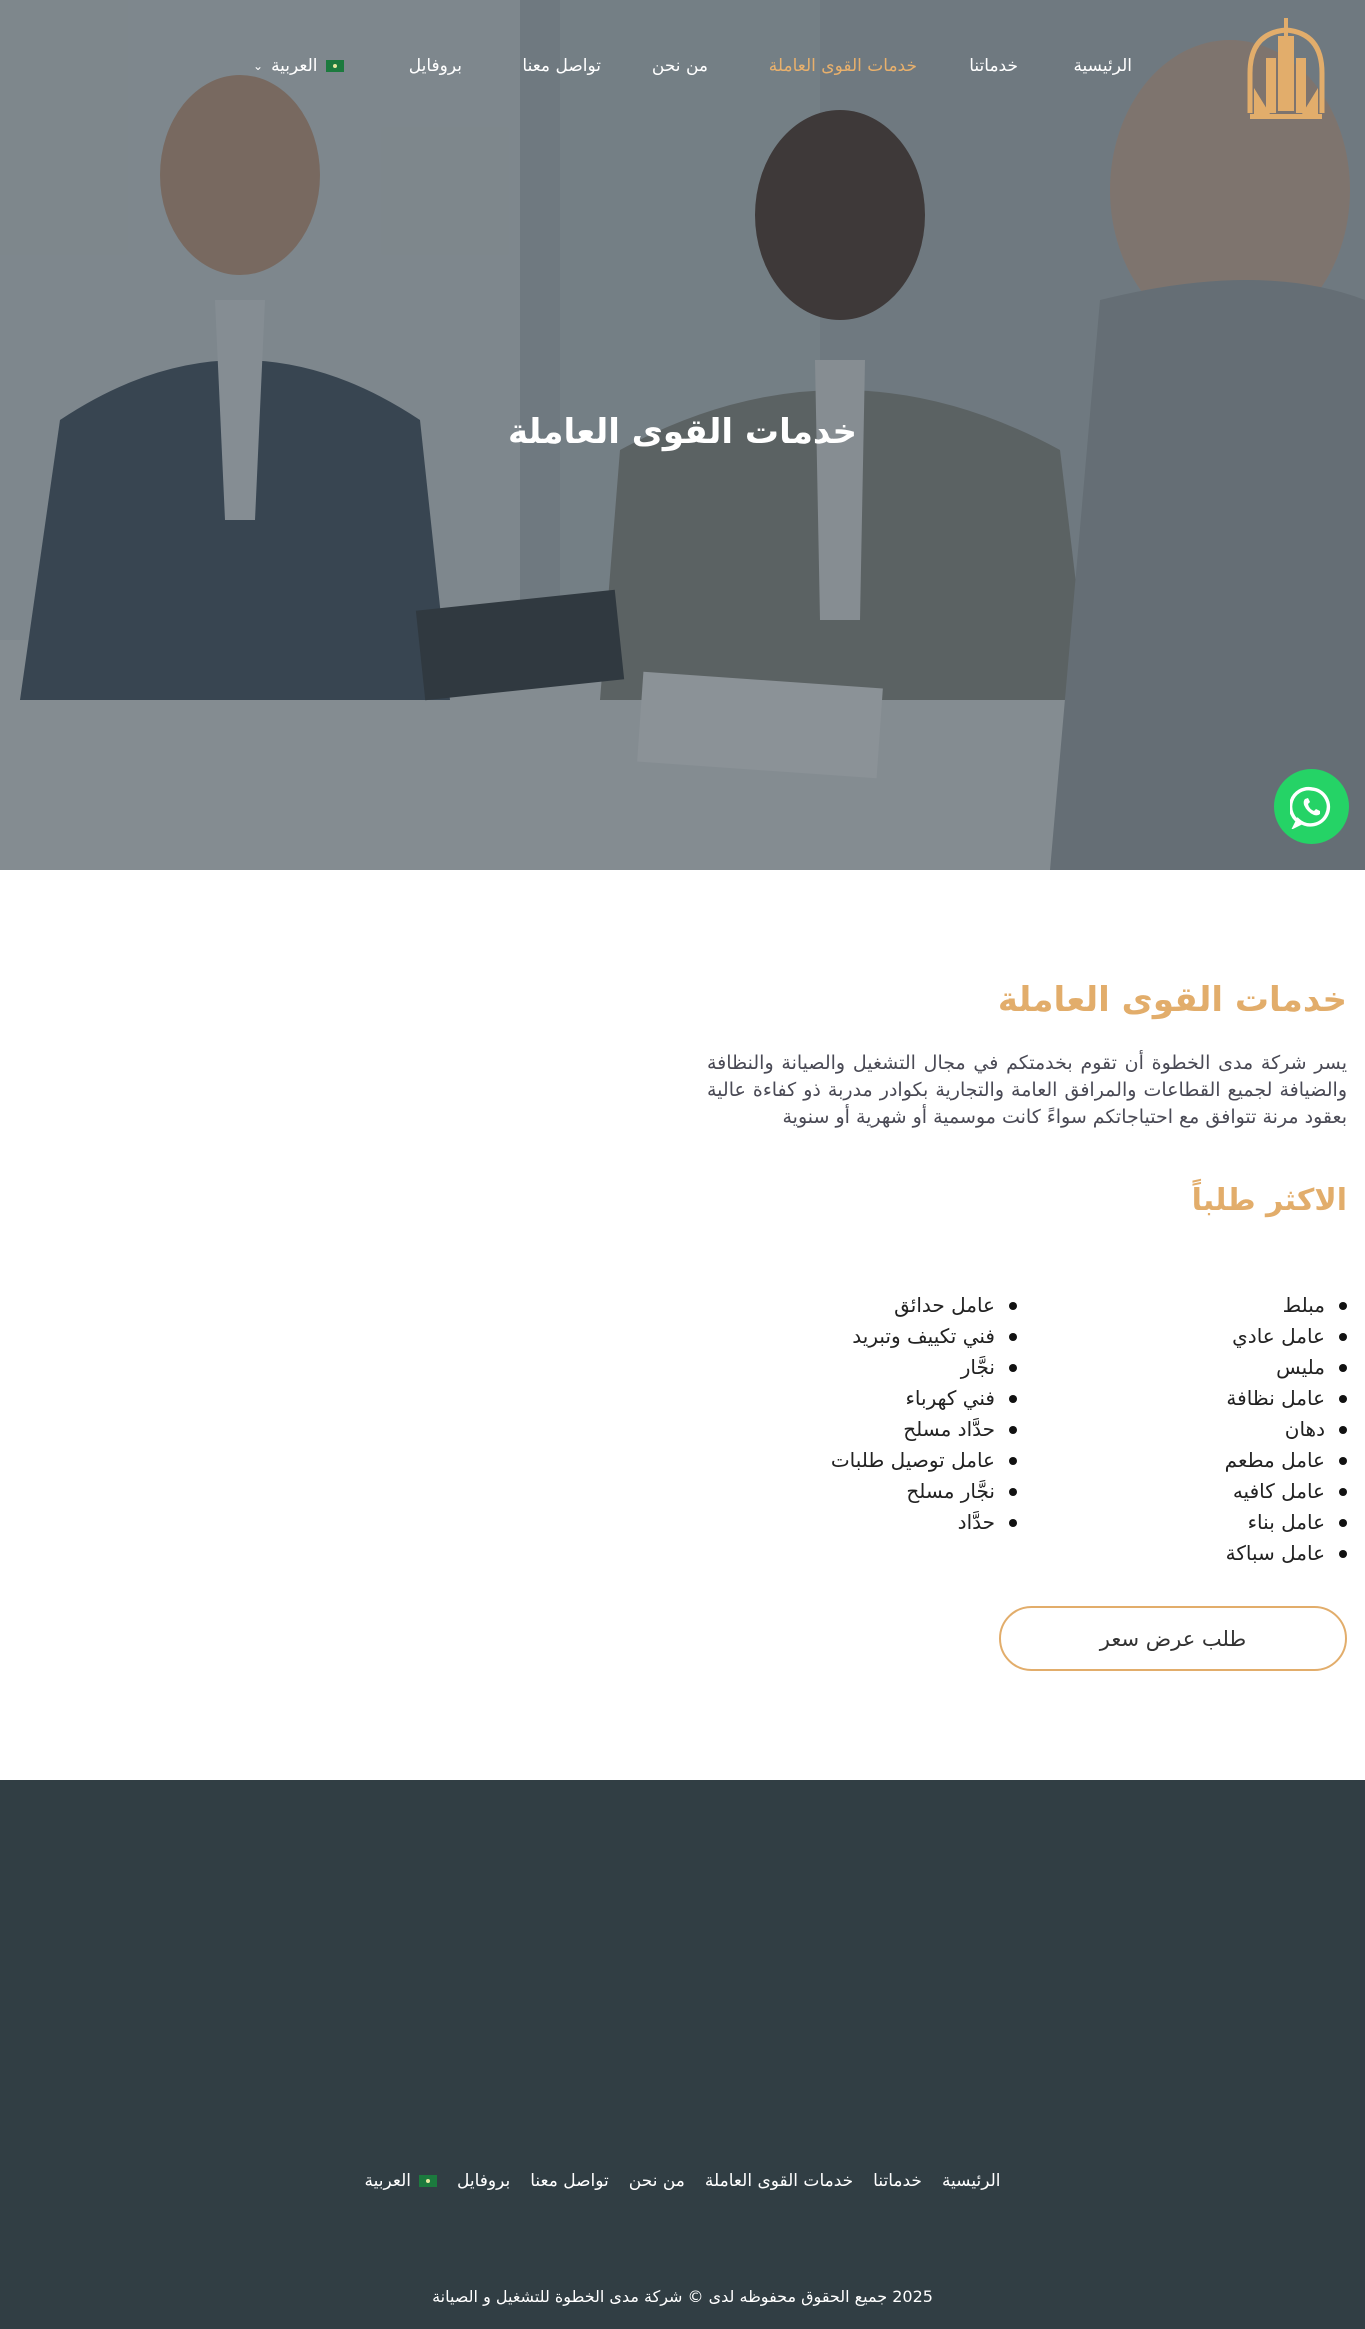  What do you see at coordinates (897, 2181) in the screenshot?
I see `footer-link-services: خدماتنا` at bounding box center [897, 2181].